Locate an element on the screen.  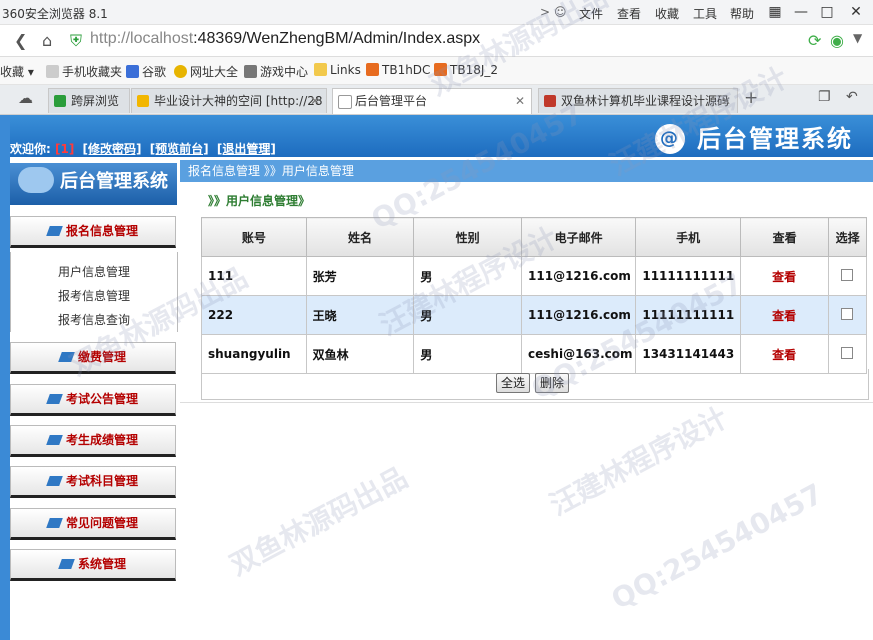
watermark-text: 双鱼林源码出品 is located at coordinates (318, 521).